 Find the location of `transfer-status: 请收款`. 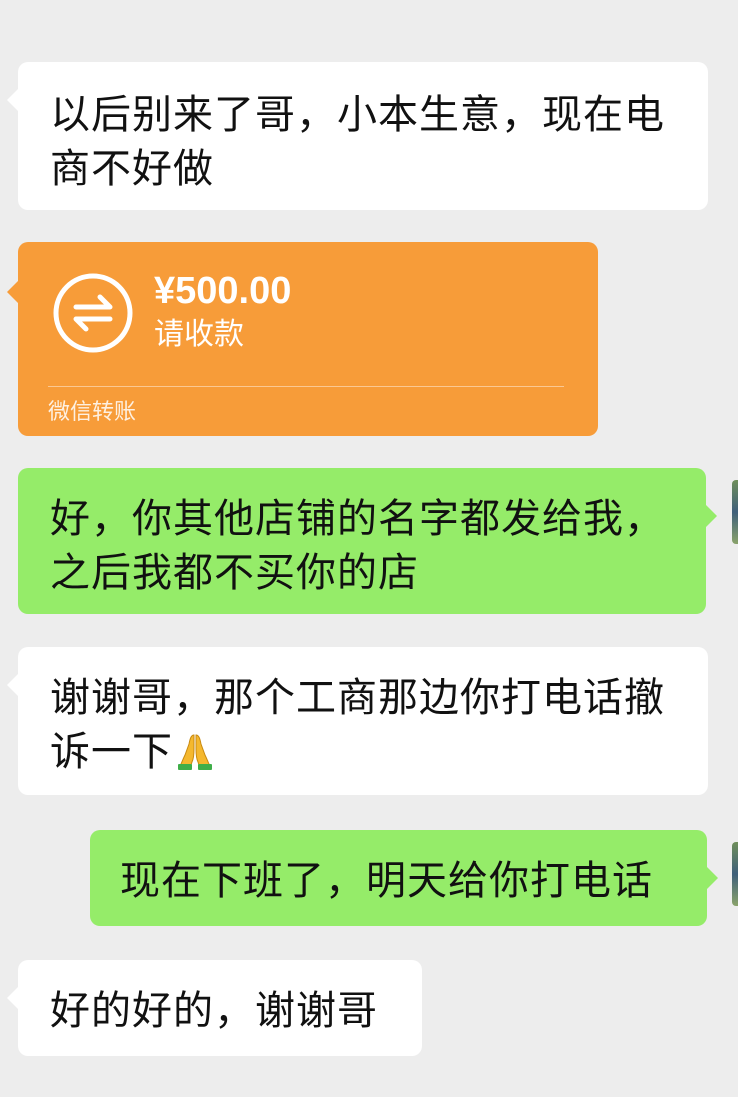

transfer-status: 请收款 is located at coordinates (199, 334).